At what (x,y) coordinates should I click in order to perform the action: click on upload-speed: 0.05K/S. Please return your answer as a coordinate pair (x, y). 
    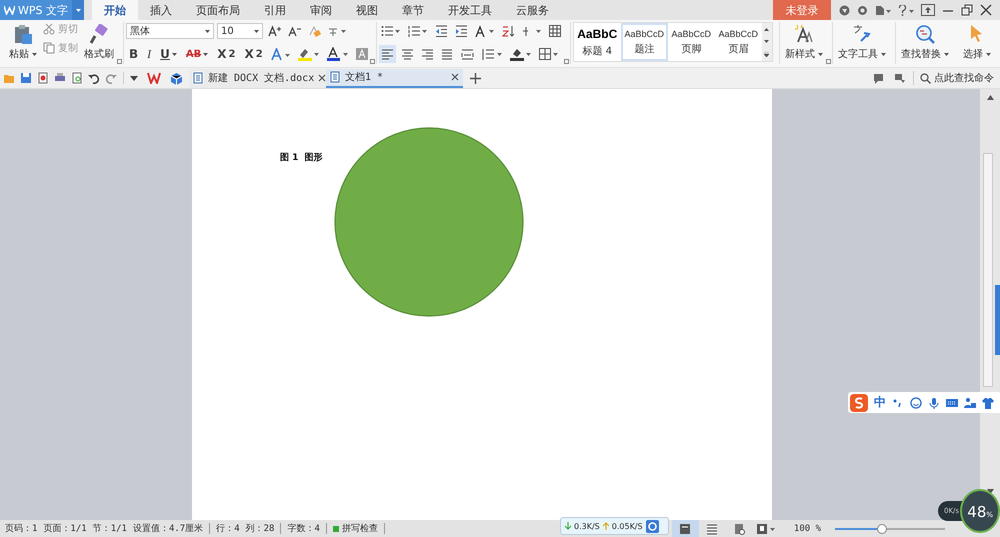
    Looking at the image, I should click on (627, 526).